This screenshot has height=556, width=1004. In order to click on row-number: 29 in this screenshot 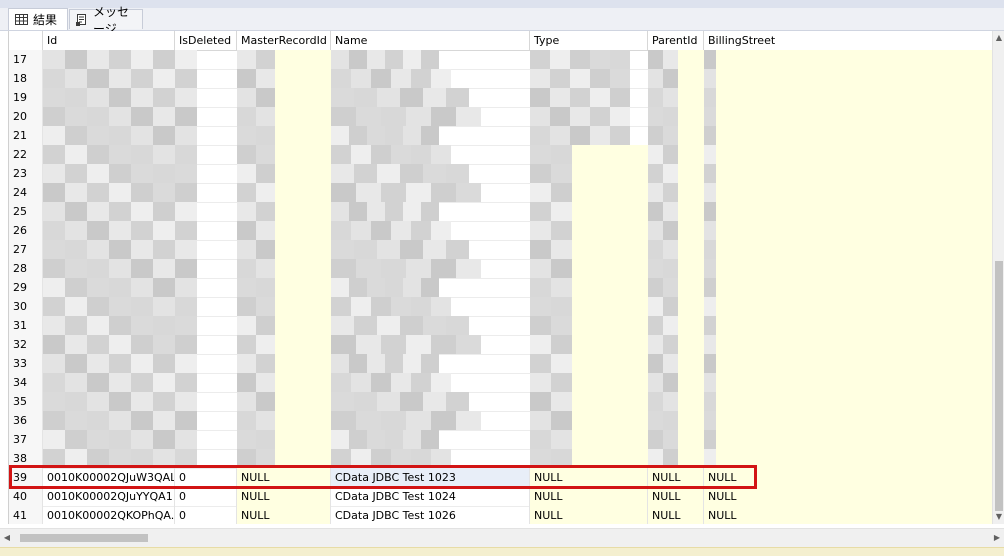, I will do `click(26, 287)`.